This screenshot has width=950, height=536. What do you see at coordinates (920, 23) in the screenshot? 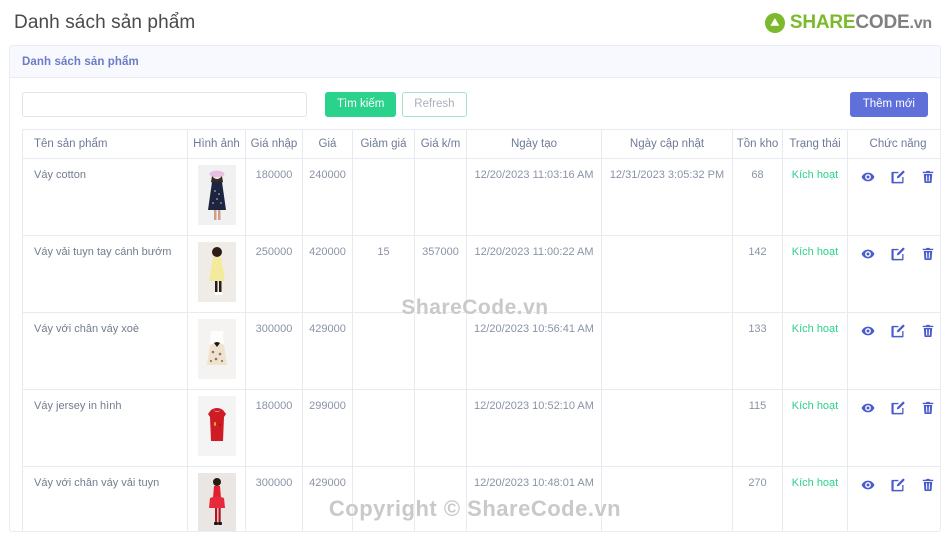
I see `logo-vn-text: .vn` at bounding box center [920, 23].